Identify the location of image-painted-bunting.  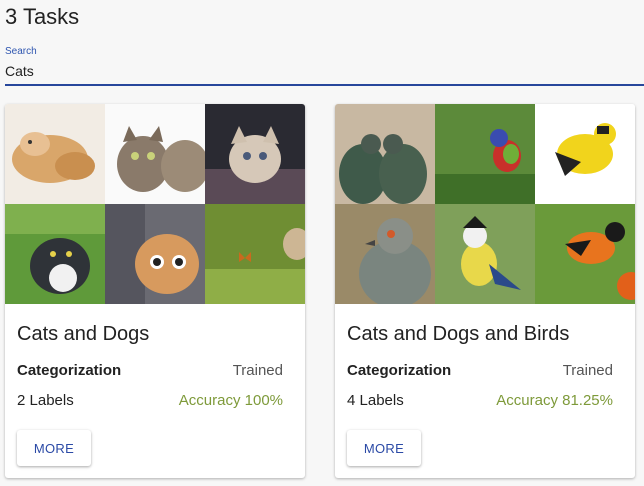
(485, 154).